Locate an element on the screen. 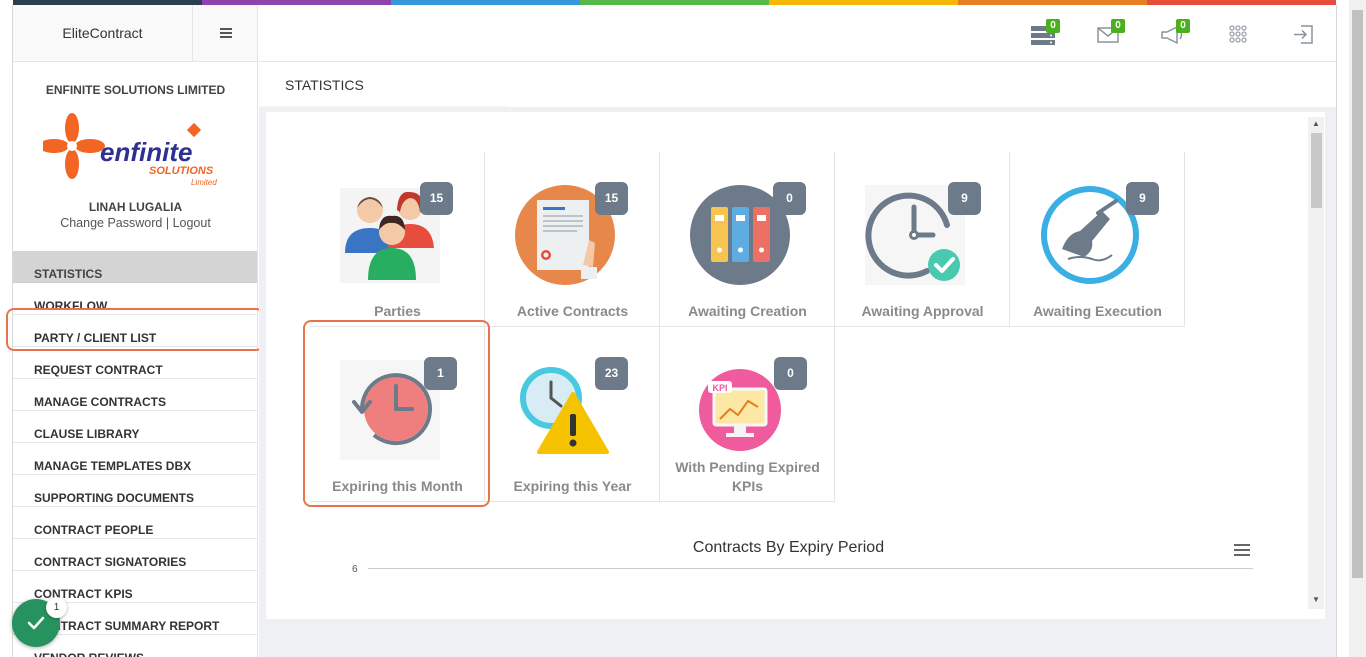  chart-menu-button is located at coordinates (1242, 551).